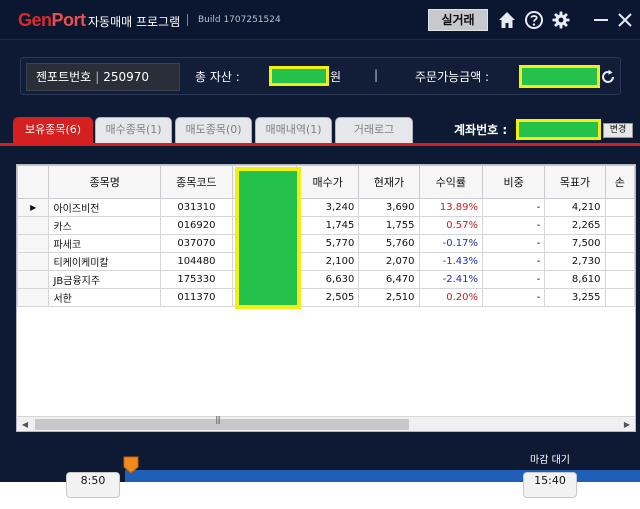 This screenshot has height=509, width=640. Describe the element at coordinates (559, 76) in the screenshot. I see `orderable-amount-value-redacted` at that location.